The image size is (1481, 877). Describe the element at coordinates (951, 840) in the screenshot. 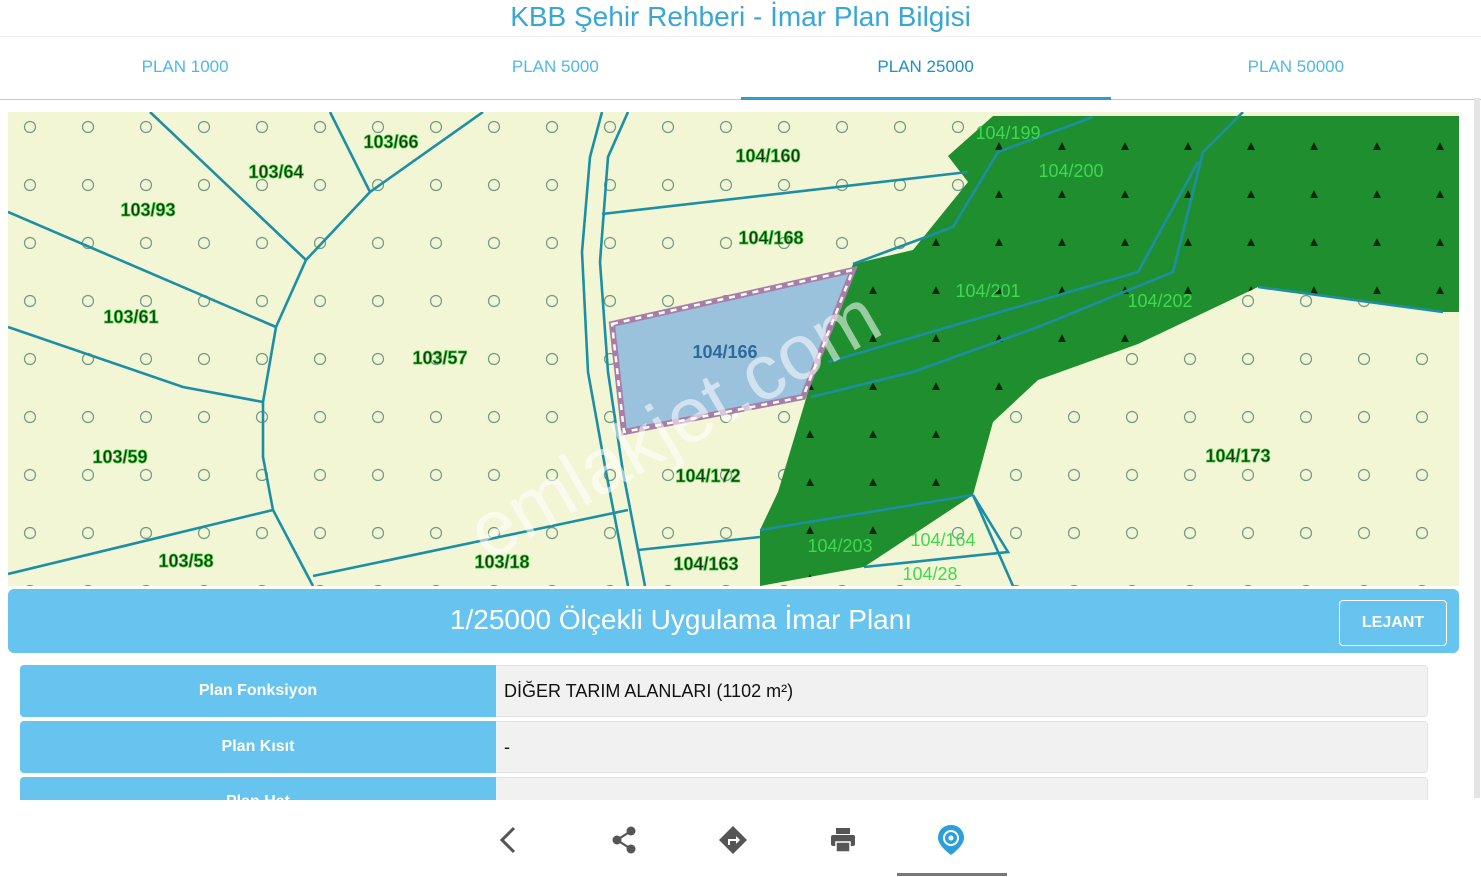

I see `location-icon` at that location.